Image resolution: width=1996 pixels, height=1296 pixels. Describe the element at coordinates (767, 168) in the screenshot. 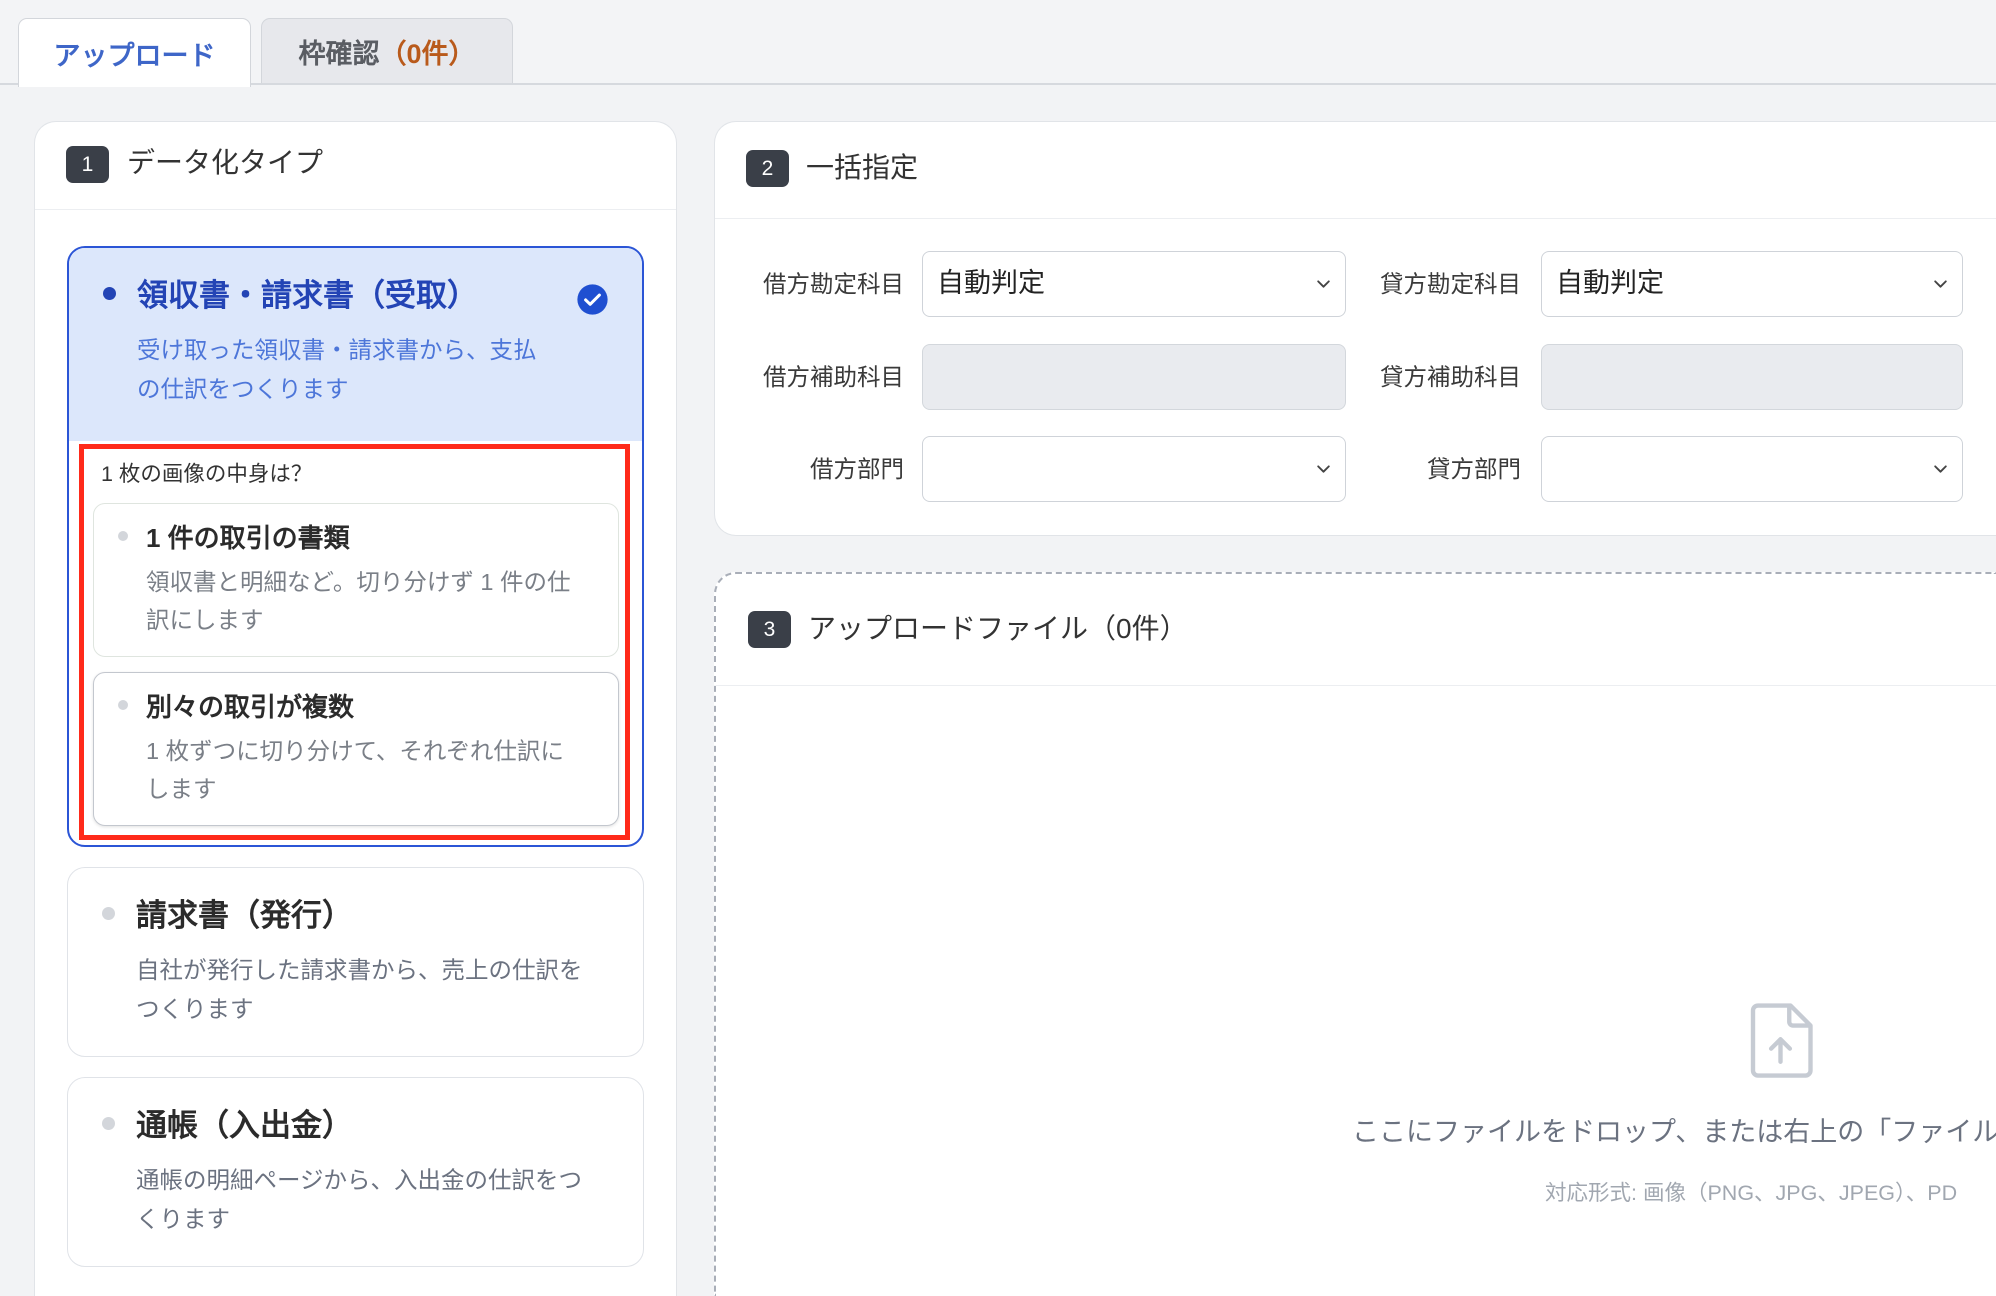

I see `step-badge: 2` at that location.